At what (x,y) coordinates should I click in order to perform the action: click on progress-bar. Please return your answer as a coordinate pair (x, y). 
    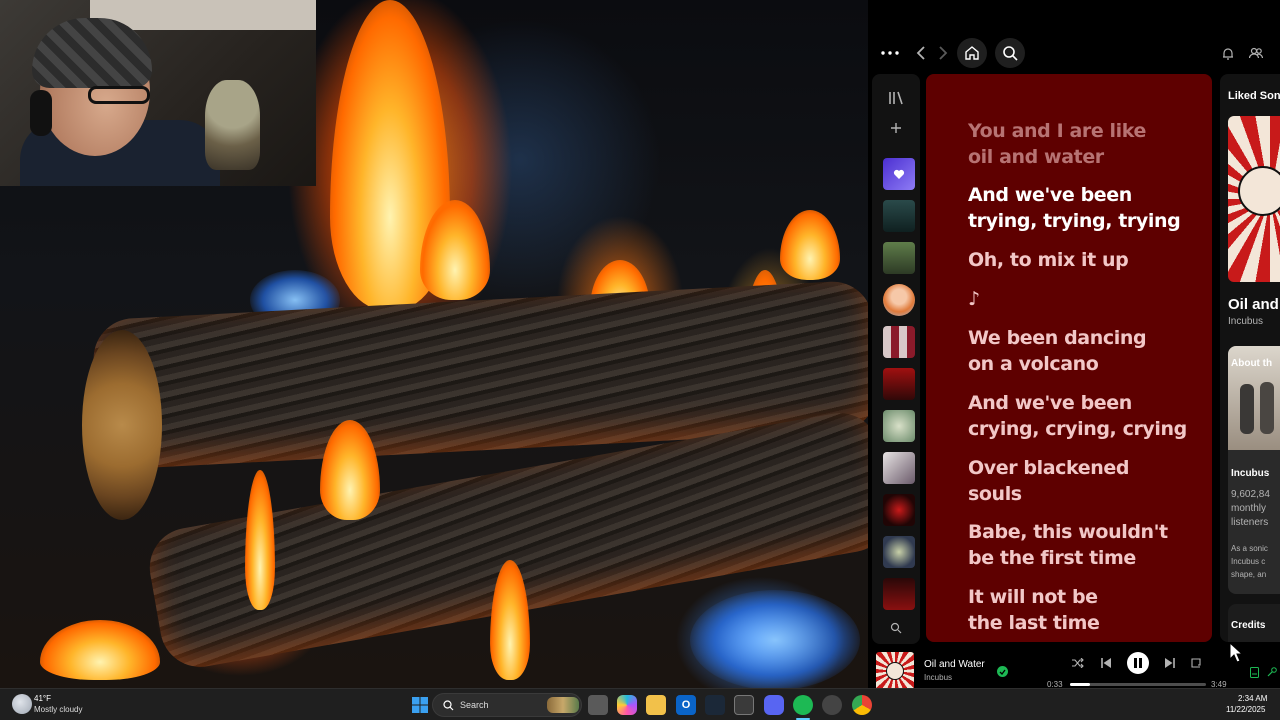
    Looking at the image, I should click on (1138, 684).